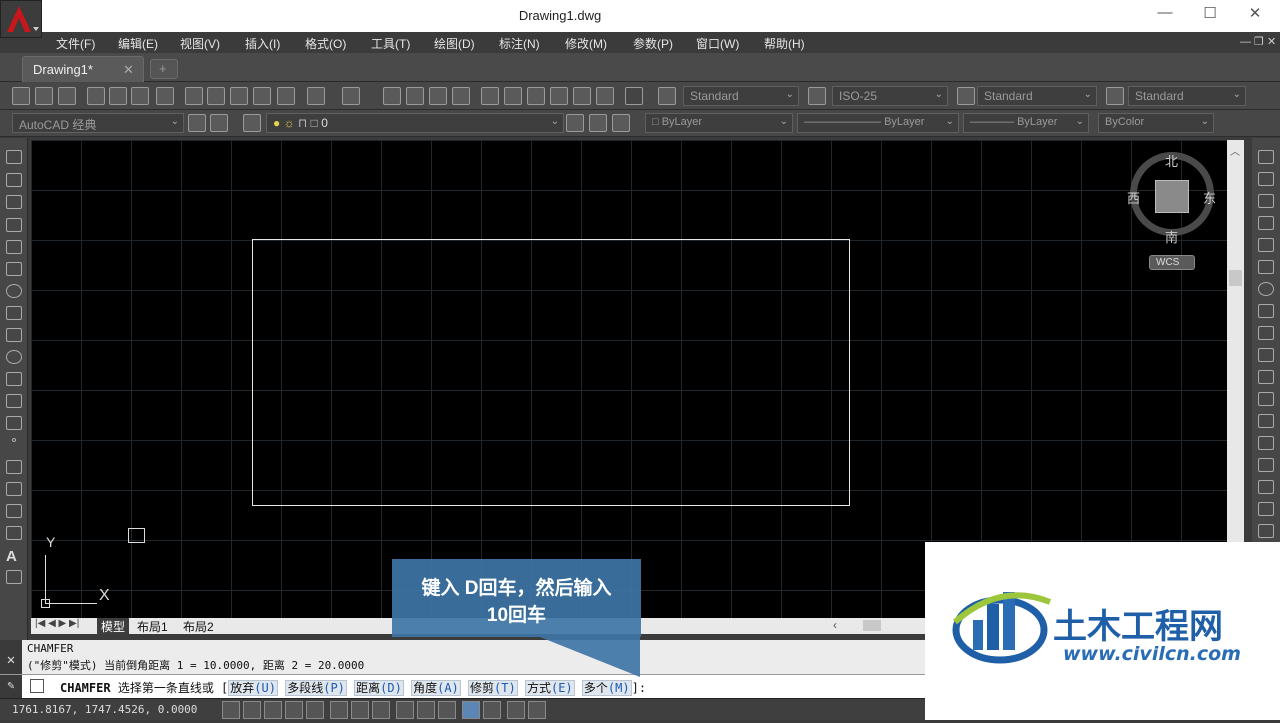 This screenshot has width=1280, height=723. Describe the element at coordinates (1235, 278) in the screenshot. I see `scroll-thumb` at that location.